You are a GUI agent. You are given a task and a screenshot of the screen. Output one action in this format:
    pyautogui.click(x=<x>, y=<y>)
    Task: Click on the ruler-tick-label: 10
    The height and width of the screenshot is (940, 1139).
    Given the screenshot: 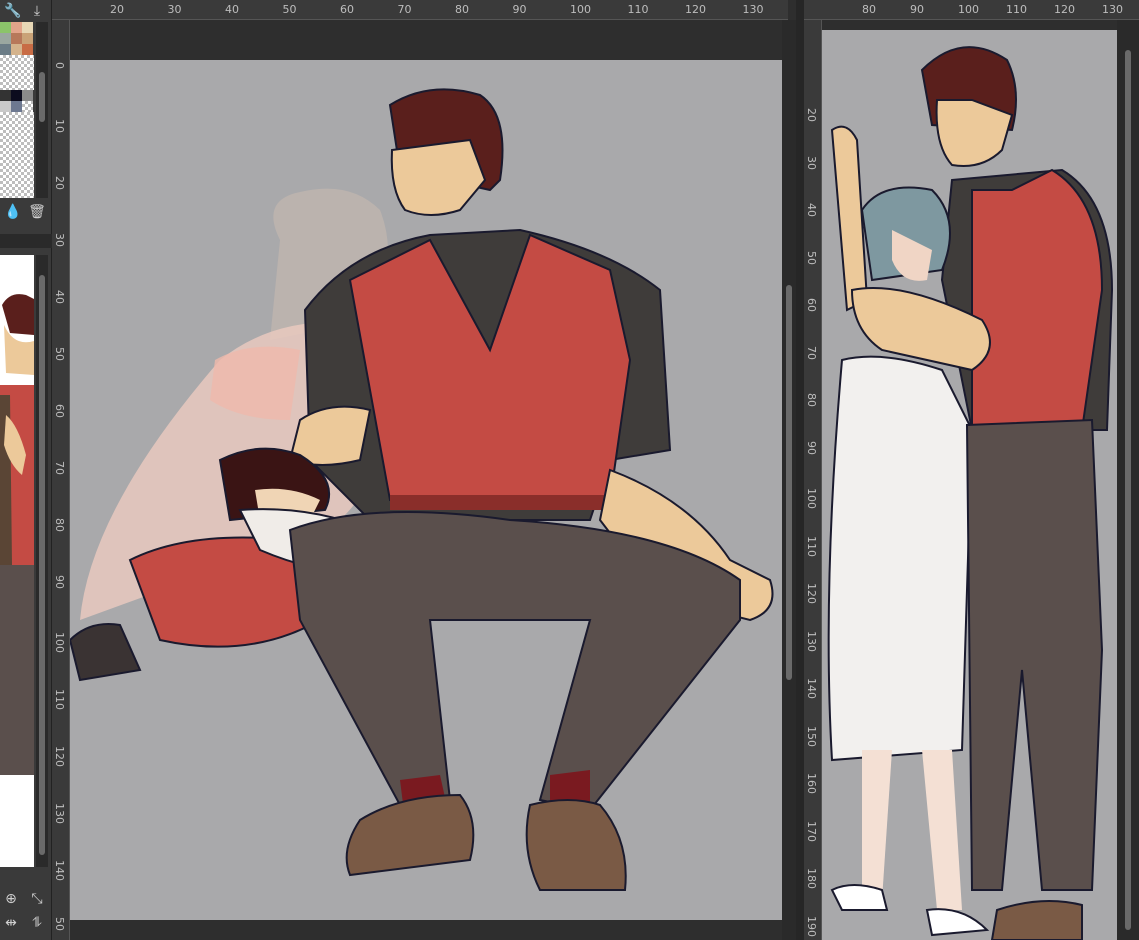 What is the action you would take?
    pyautogui.click(x=59, y=126)
    